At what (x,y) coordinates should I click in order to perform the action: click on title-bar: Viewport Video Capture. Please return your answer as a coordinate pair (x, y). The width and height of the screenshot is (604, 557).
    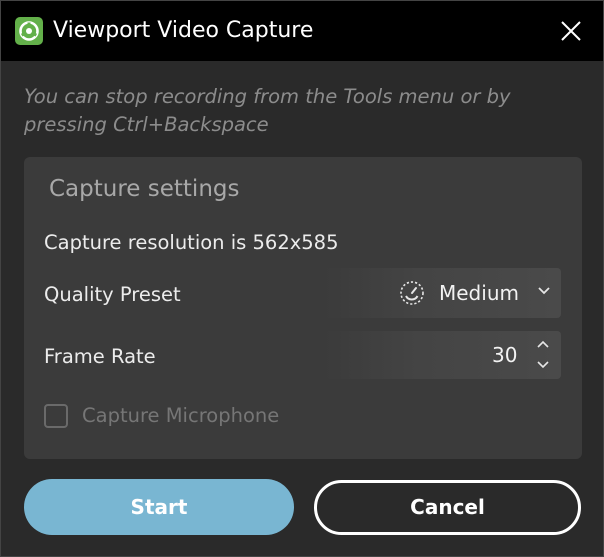
    Looking at the image, I should click on (302, 31).